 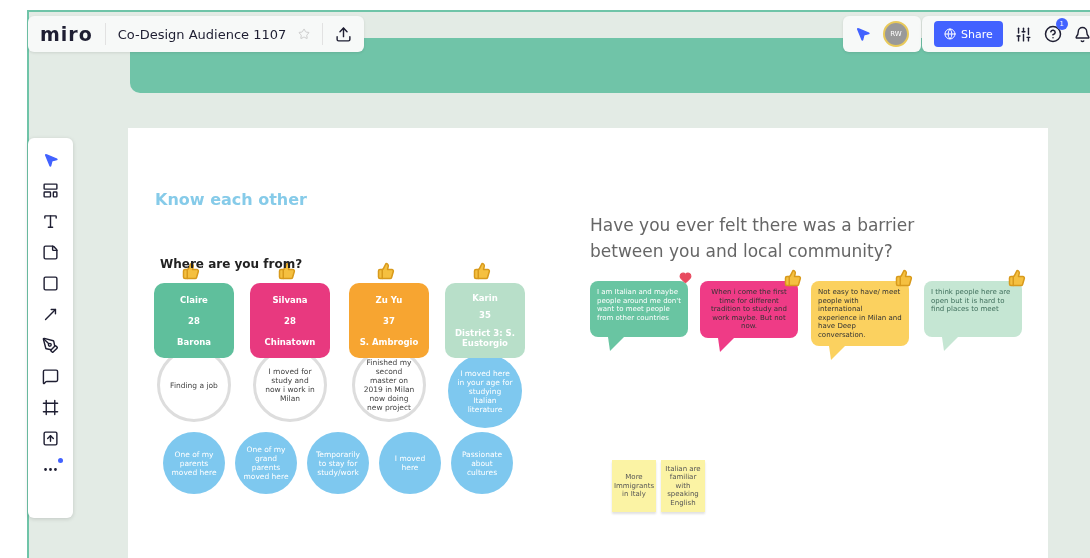 What do you see at coordinates (290, 341) in the screenshot?
I see `person-place: Chinatown` at bounding box center [290, 341].